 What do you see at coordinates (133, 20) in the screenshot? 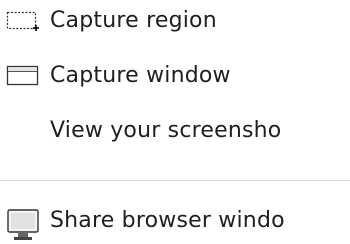
I see `menu-item-label: Capture region` at bounding box center [133, 20].